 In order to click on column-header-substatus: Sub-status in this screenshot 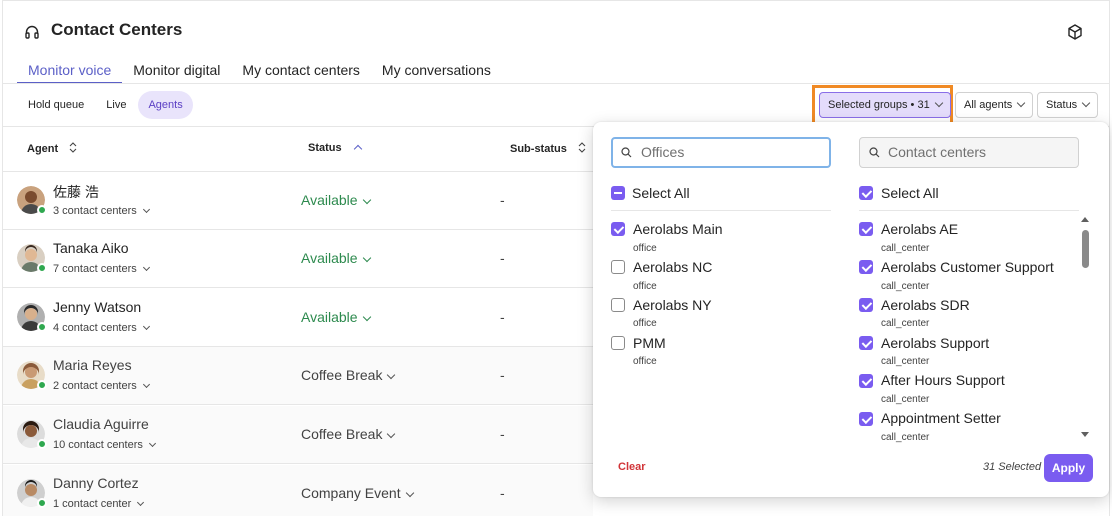, I will do `click(548, 148)`.